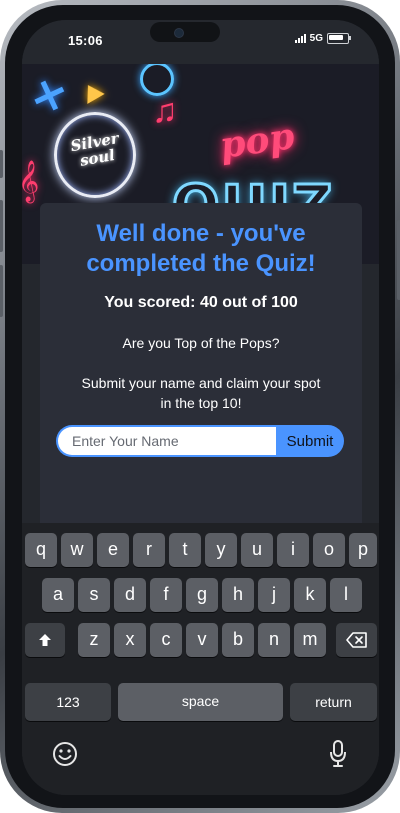  What do you see at coordinates (175, 441) in the screenshot?
I see `name-input` at bounding box center [175, 441].